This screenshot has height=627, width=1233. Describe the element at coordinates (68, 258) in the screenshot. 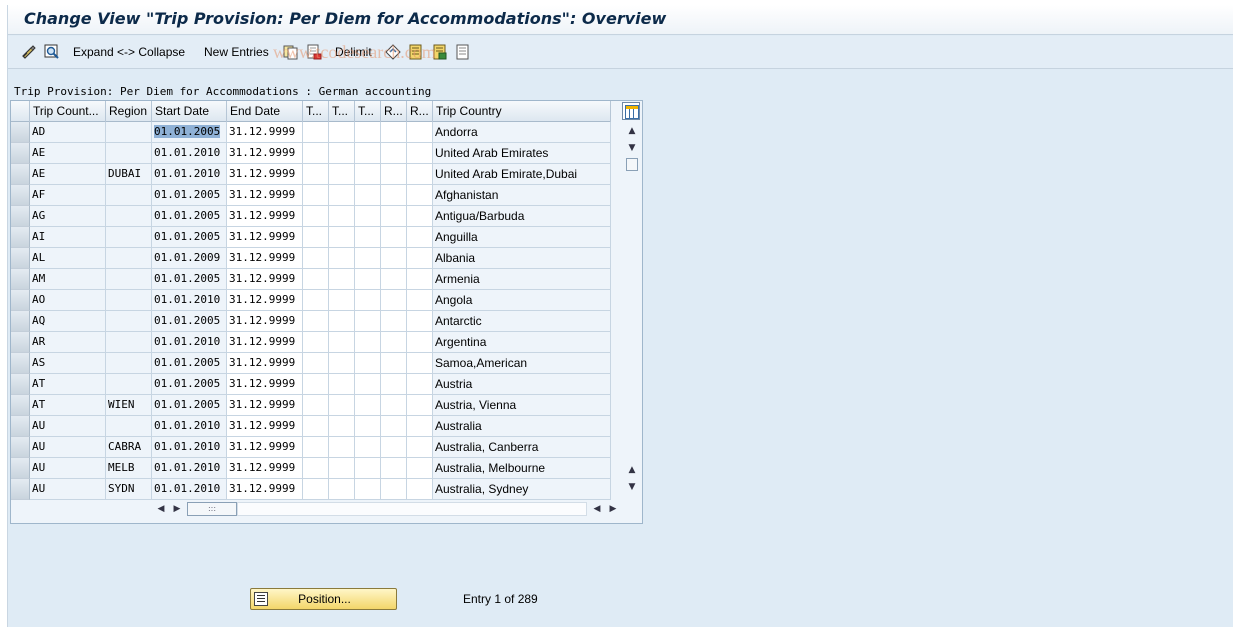

I see `cell-country: AL` at that location.